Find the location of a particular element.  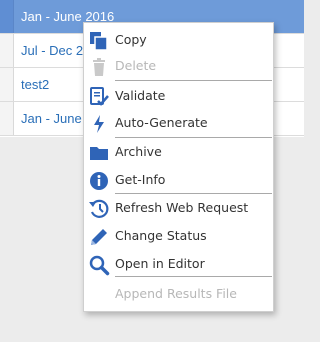

history-icon is located at coordinates (99, 209).